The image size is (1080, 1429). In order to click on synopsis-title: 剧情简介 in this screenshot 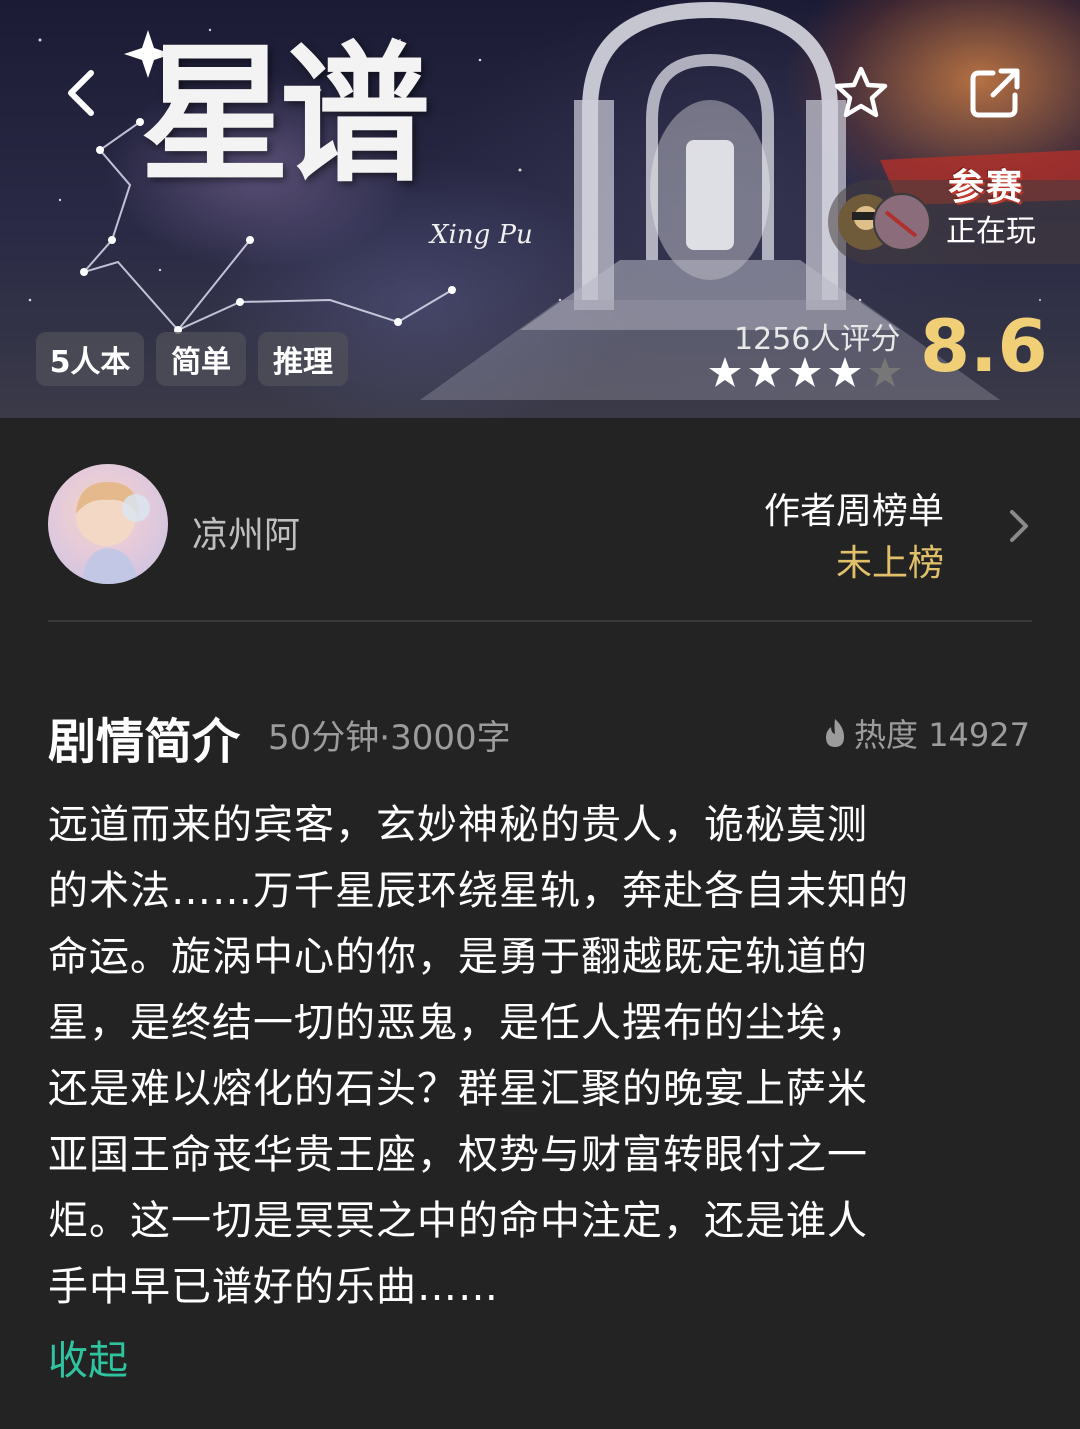, I will do `click(144, 742)`.